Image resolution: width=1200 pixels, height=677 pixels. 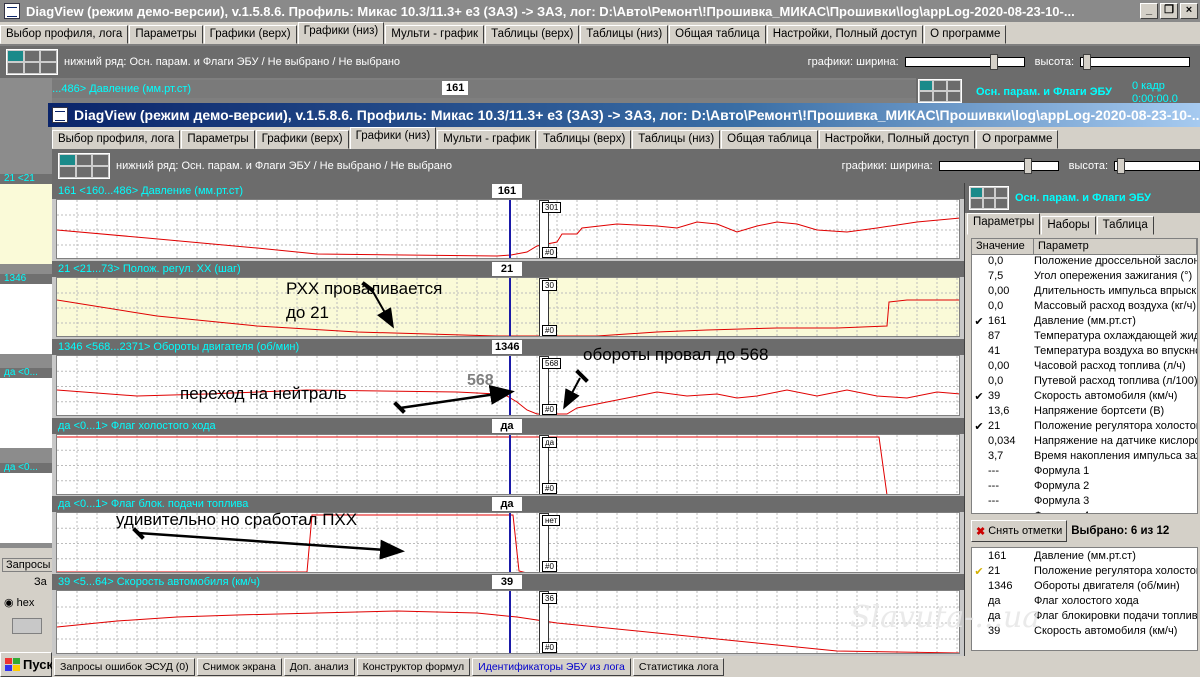 I want to click on param-row: 13,6 Напряжение бортсети (В), so click(x=1084, y=412).